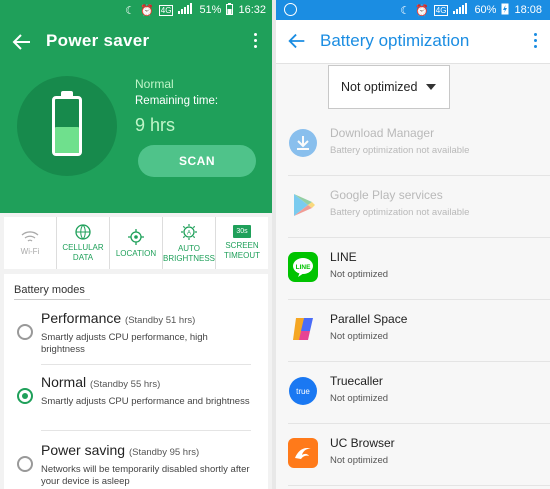 The image size is (550, 489). Describe the element at coordinates (98, 40) in the screenshot. I see `page-title: Power saver` at that location.